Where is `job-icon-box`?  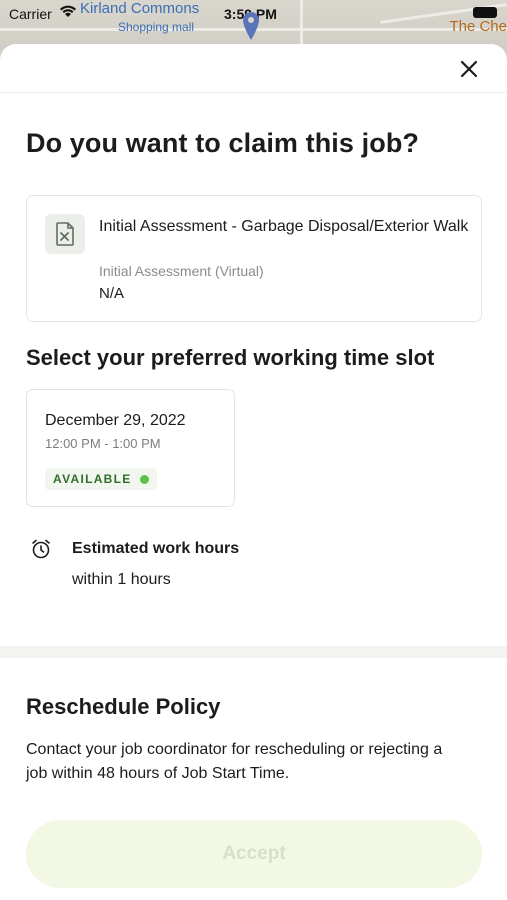 job-icon-box is located at coordinates (65, 234).